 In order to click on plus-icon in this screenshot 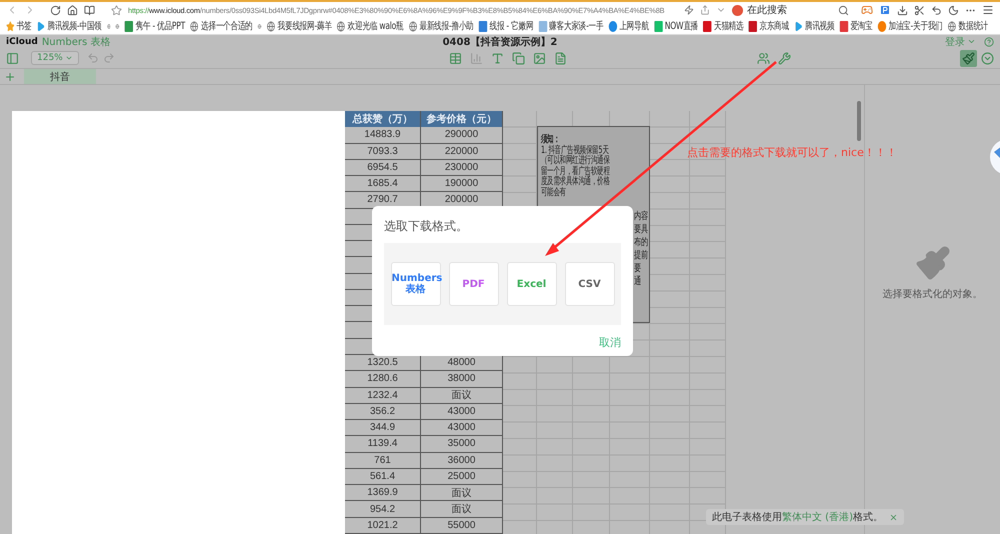, I will do `click(10, 77)`.